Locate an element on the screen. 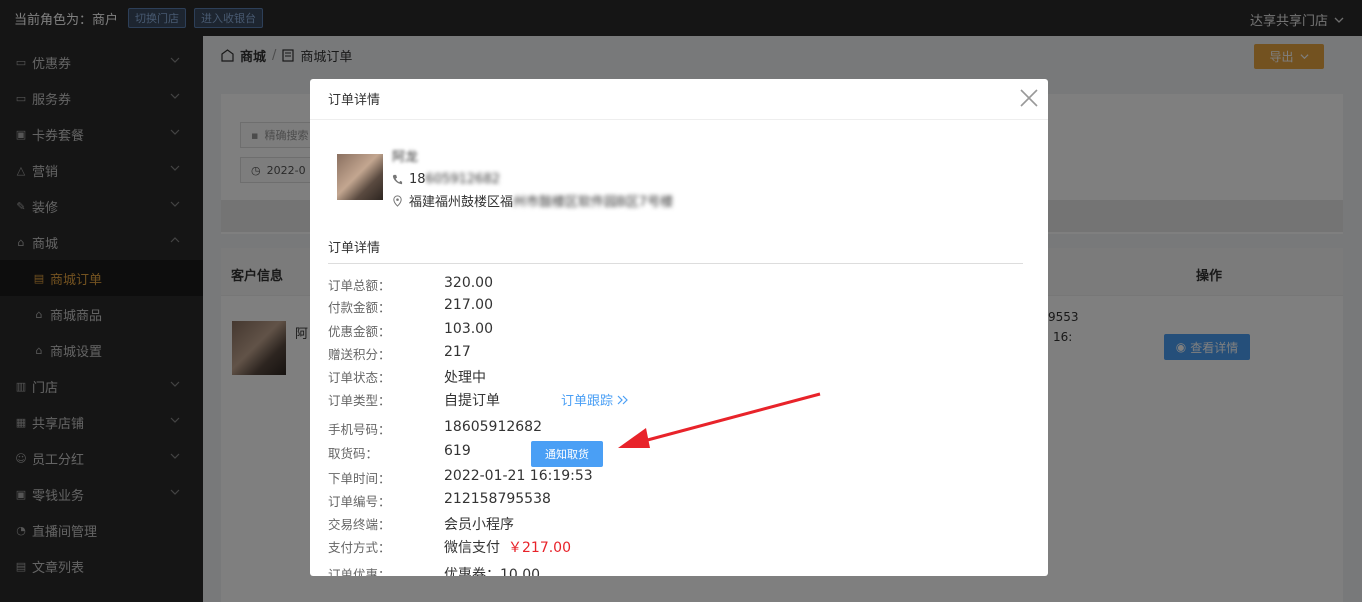  customer-address: 福建福州鼓楼区福州市鼓楼区软件园B区7号楼 is located at coordinates (532, 200).